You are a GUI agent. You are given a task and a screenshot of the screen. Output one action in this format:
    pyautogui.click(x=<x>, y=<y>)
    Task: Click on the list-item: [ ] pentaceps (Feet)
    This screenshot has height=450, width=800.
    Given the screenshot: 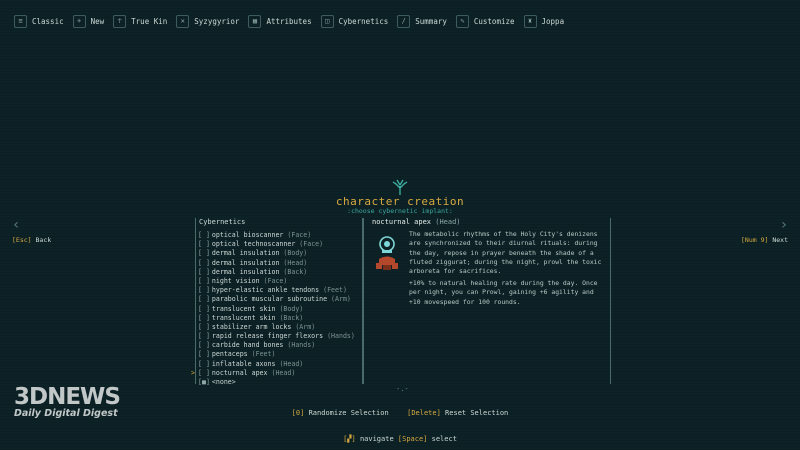 What is the action you would take?
    pyautogui.click(x=276, y=354)
    